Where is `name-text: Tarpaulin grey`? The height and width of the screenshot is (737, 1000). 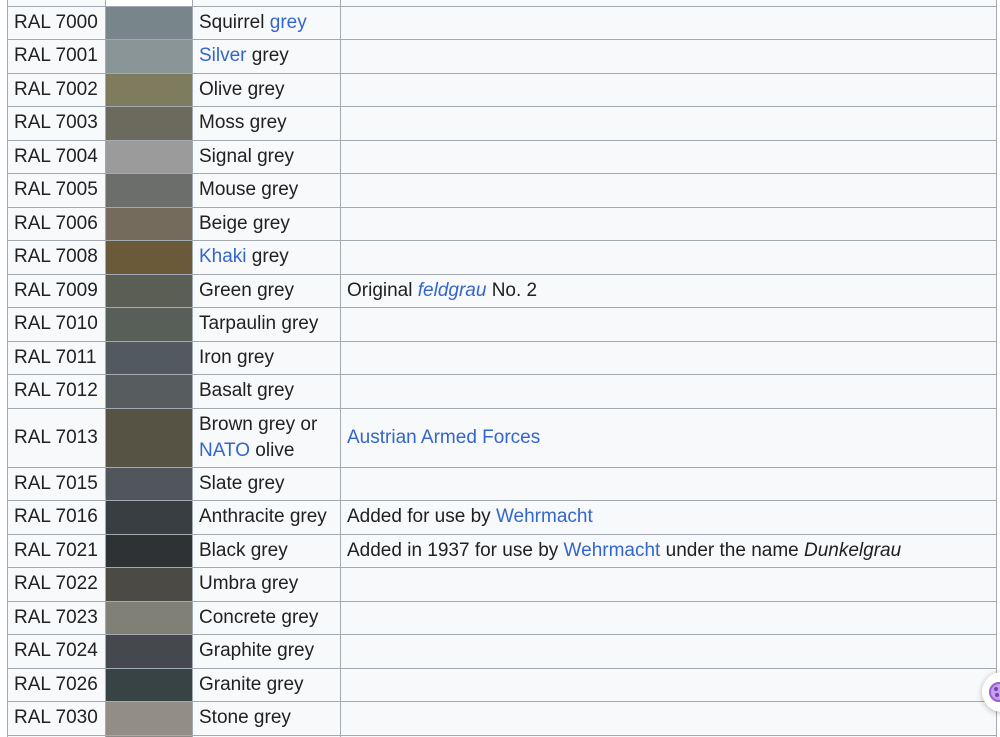
name-text: Tarpaulin grey is located at coordinates (259, 324).